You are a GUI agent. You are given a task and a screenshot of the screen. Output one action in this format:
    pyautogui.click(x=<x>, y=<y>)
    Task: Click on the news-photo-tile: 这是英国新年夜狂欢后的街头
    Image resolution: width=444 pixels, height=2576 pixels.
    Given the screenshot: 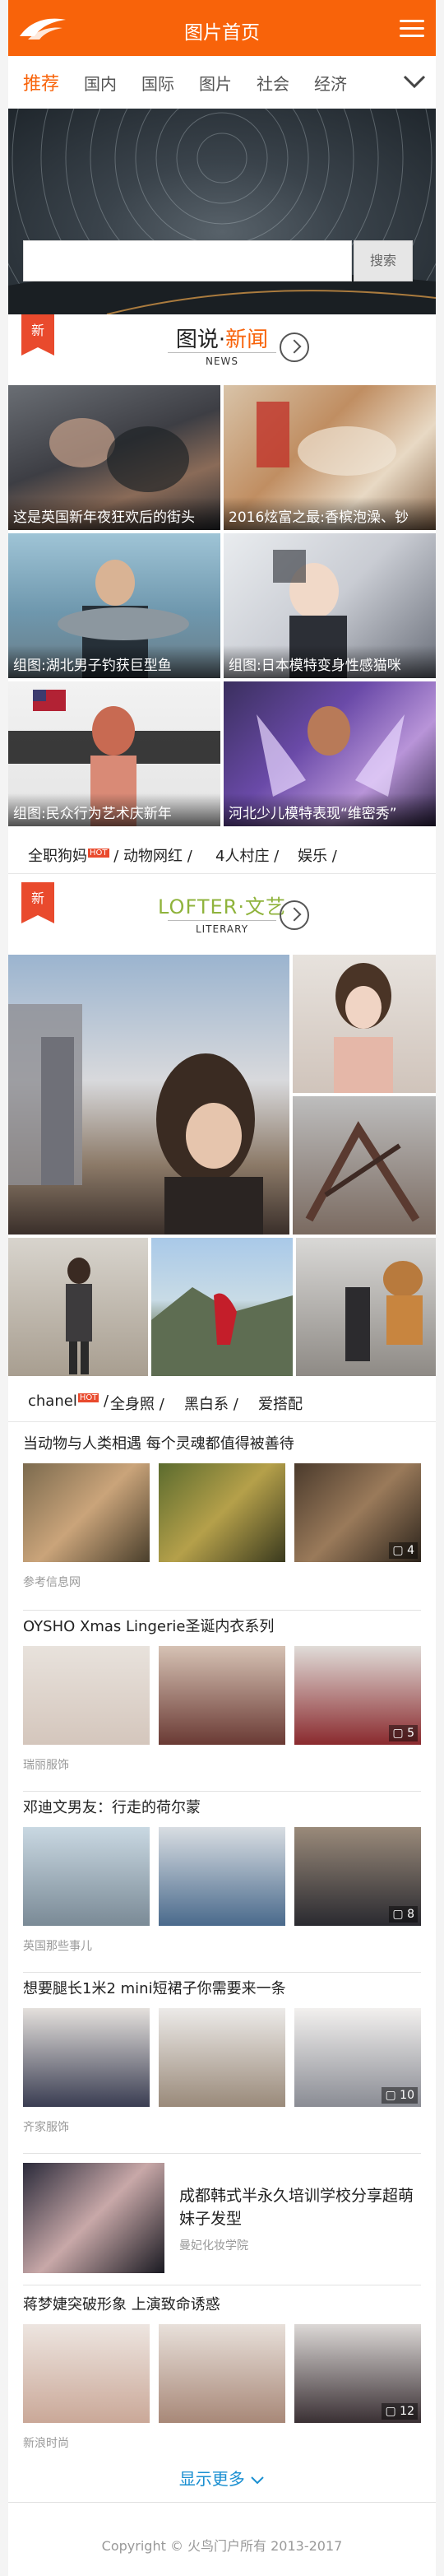 What is the action you would take?
    pyautogui.click(x=114, y=457)
    